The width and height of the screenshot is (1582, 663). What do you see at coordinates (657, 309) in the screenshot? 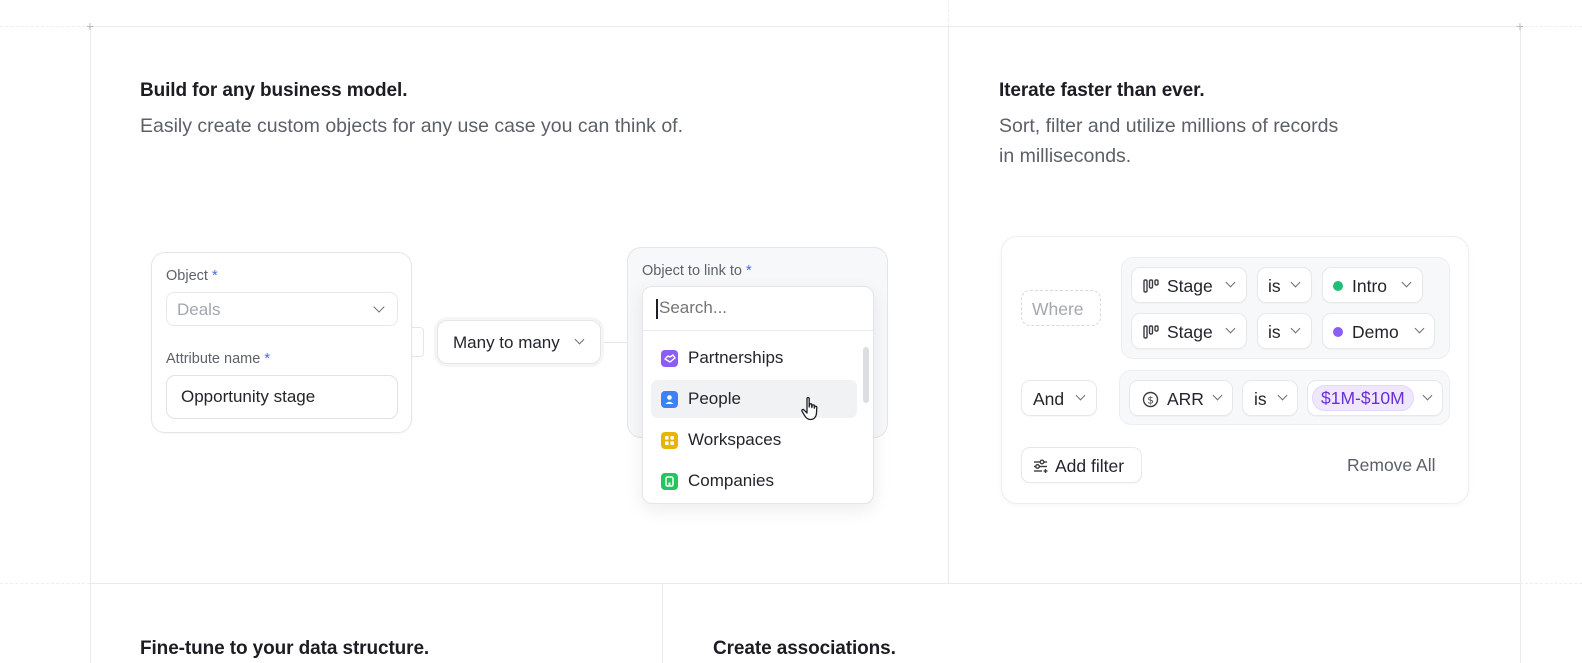
I see `text-caret` at bounding box center [657, 309].